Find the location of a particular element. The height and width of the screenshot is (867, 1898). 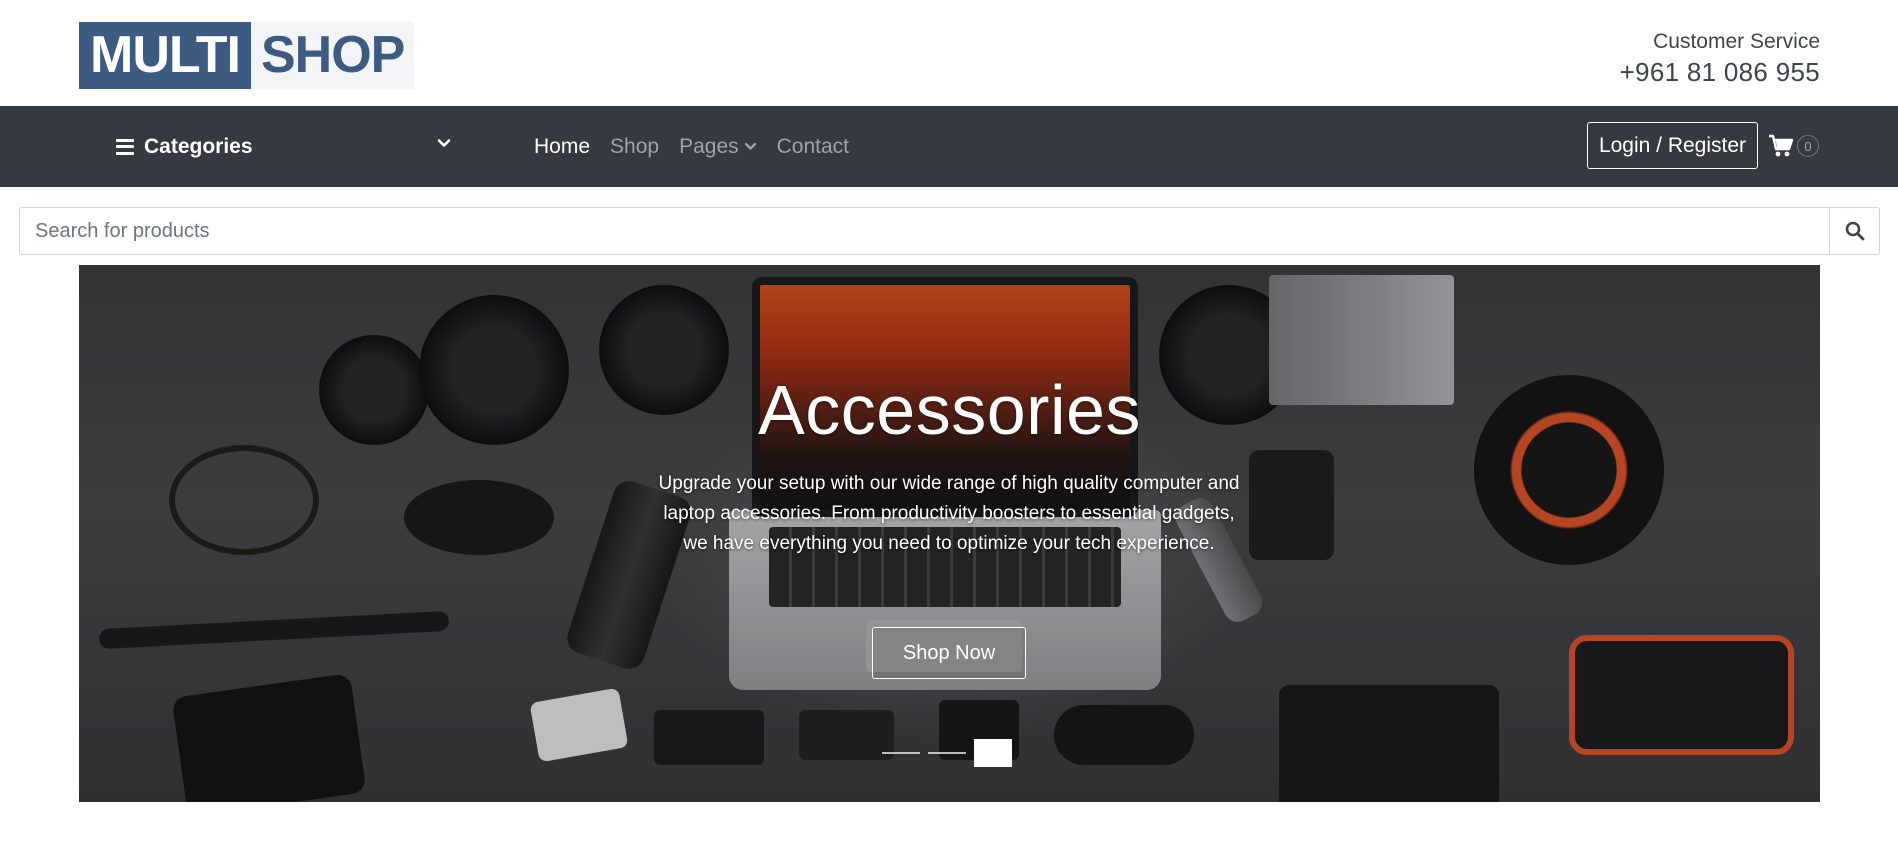

cart-count-badge: 0 is located at coordinates (1808, 146).